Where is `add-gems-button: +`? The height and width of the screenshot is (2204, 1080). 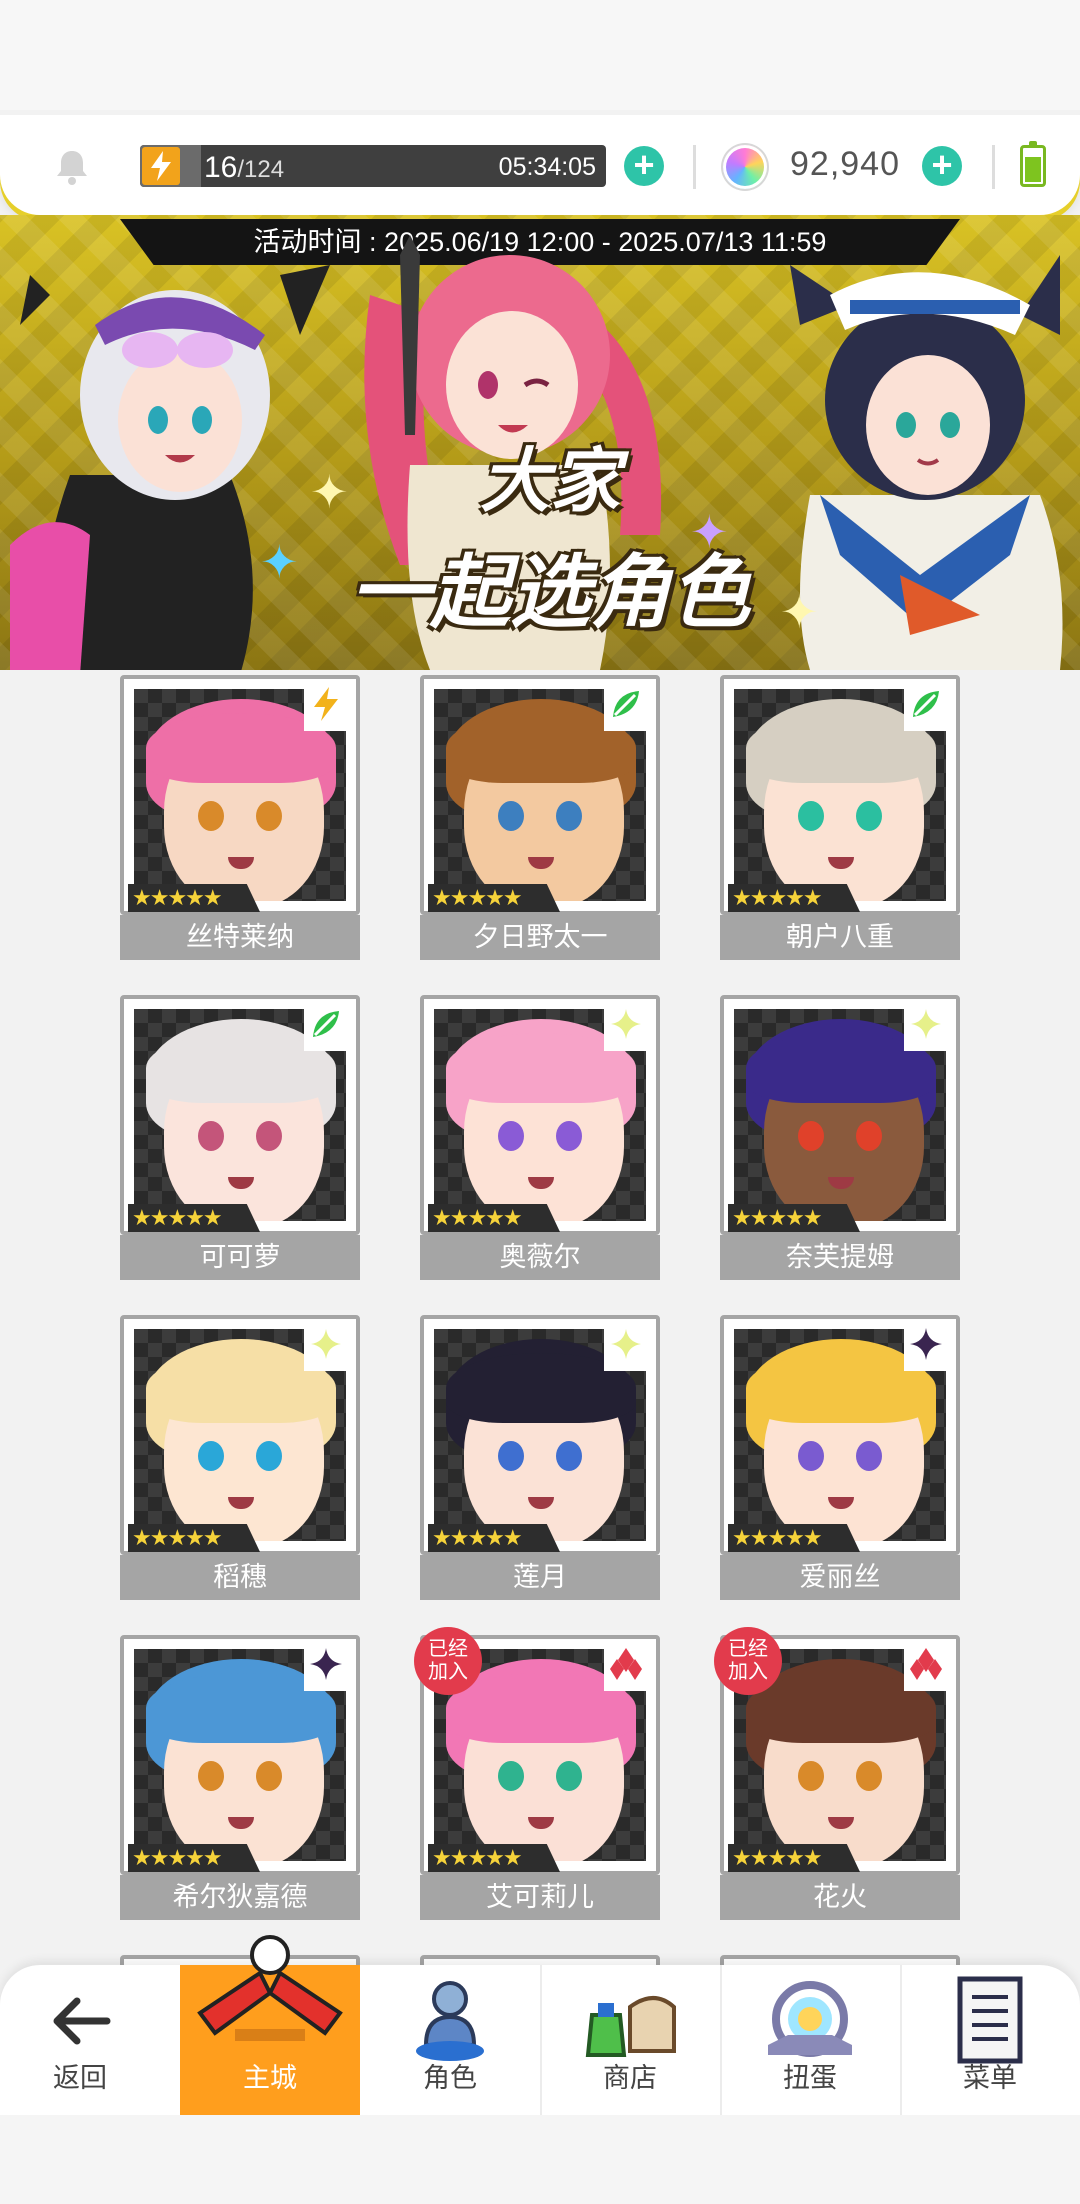 add-gems-button: + is located at coordinates (942, 166).